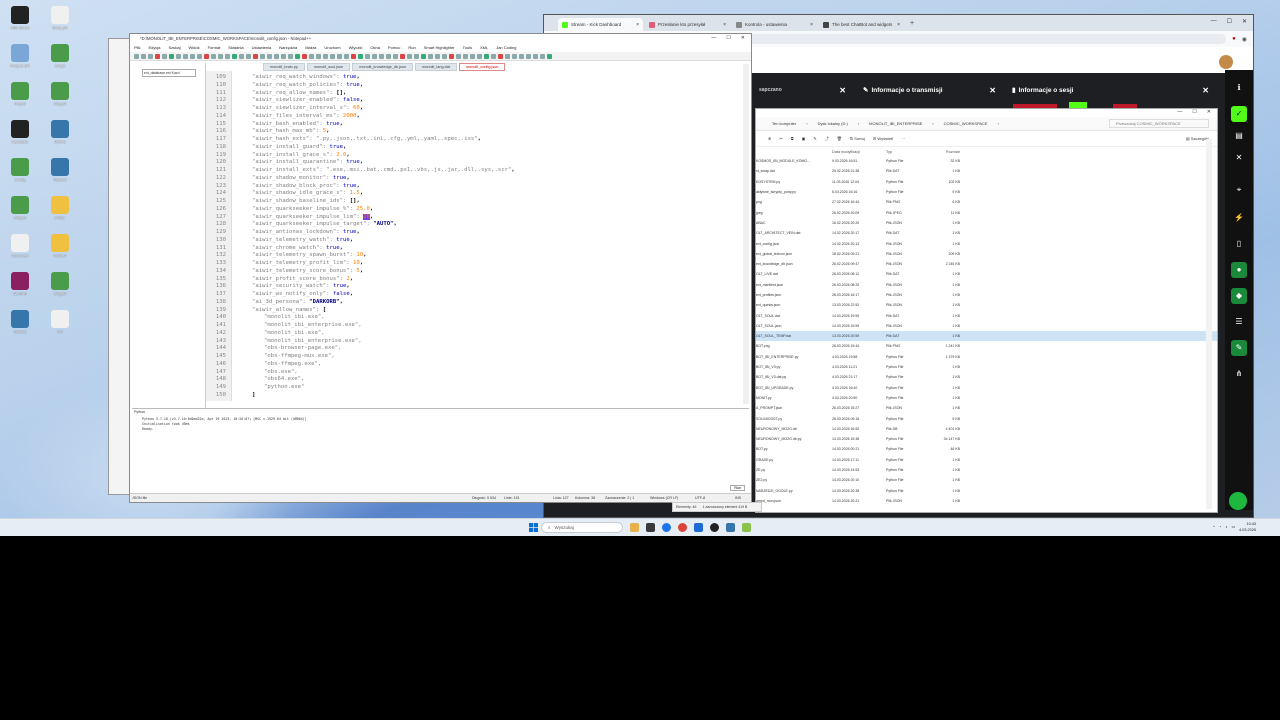  Describe the element at coordinates (769, 138) in the screenshot. I see `new-icon: ⊕` at that location.